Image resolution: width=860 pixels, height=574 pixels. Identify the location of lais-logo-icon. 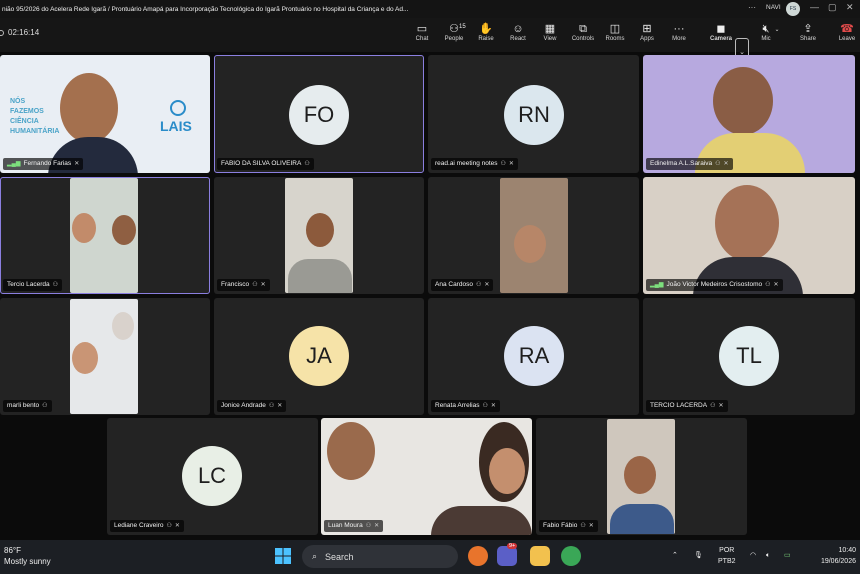
(178, 108).